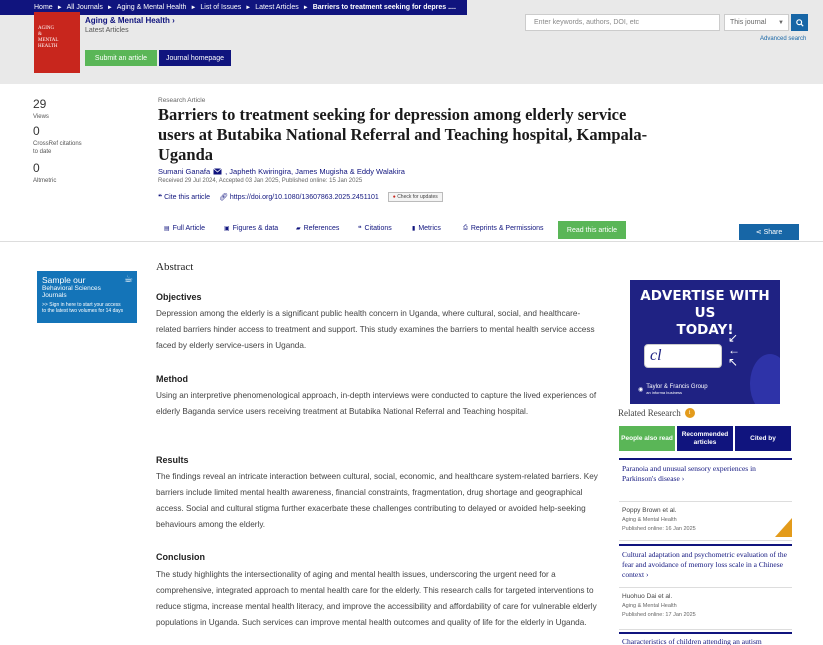  I want to click on share-button: ⋖ Share, so click(769, 232).